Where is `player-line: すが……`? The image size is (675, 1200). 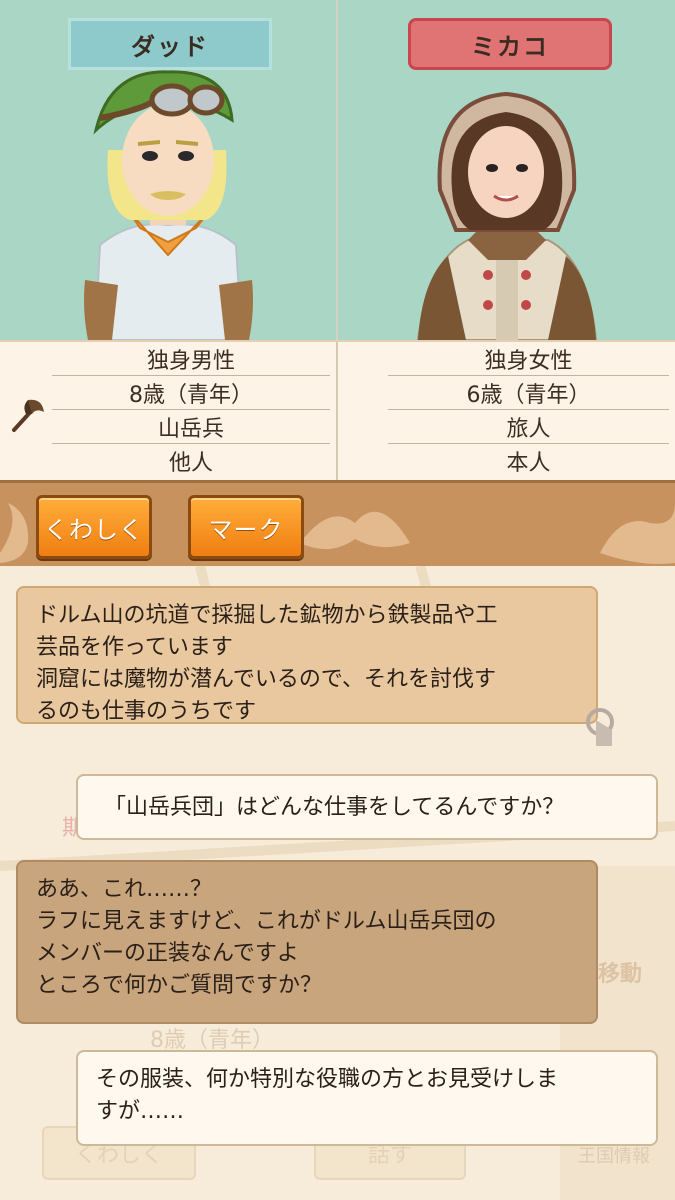 player-line: すが…… is located at coordinates (140, 1111).